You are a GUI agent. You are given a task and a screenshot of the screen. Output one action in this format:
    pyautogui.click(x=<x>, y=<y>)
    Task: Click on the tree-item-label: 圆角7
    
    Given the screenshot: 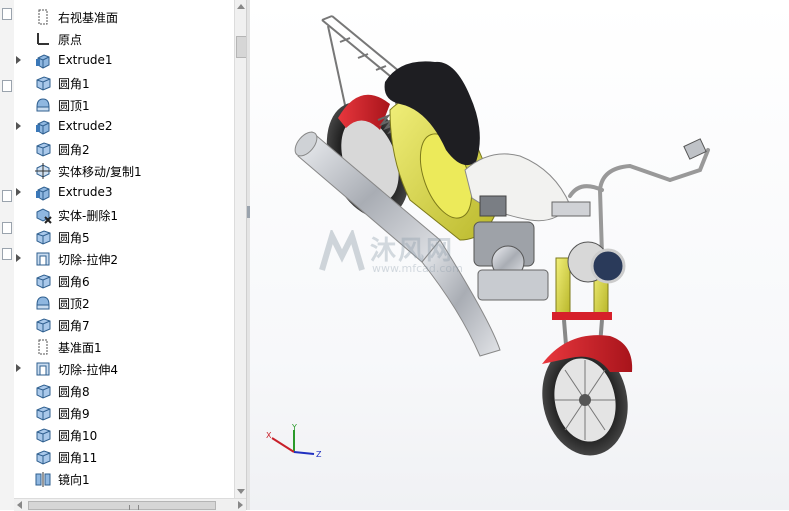 What is the action you would take?
    pyautogui.click(x=74, y=326)
    